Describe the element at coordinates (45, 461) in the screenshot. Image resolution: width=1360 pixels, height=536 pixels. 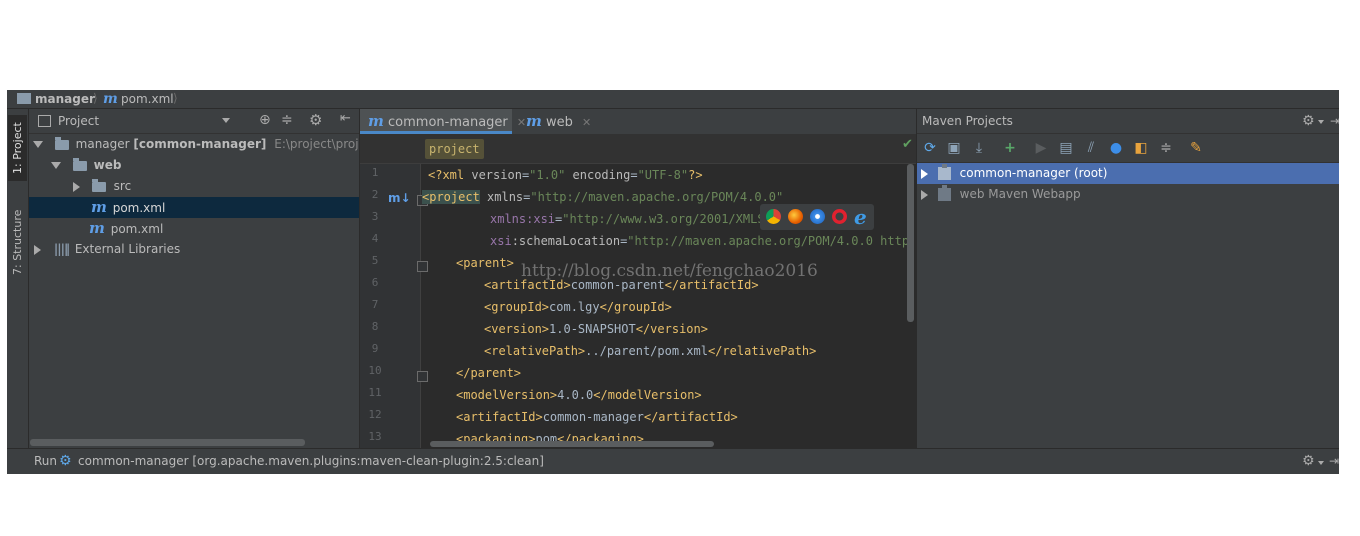
I see `run-label: Run` at that location.